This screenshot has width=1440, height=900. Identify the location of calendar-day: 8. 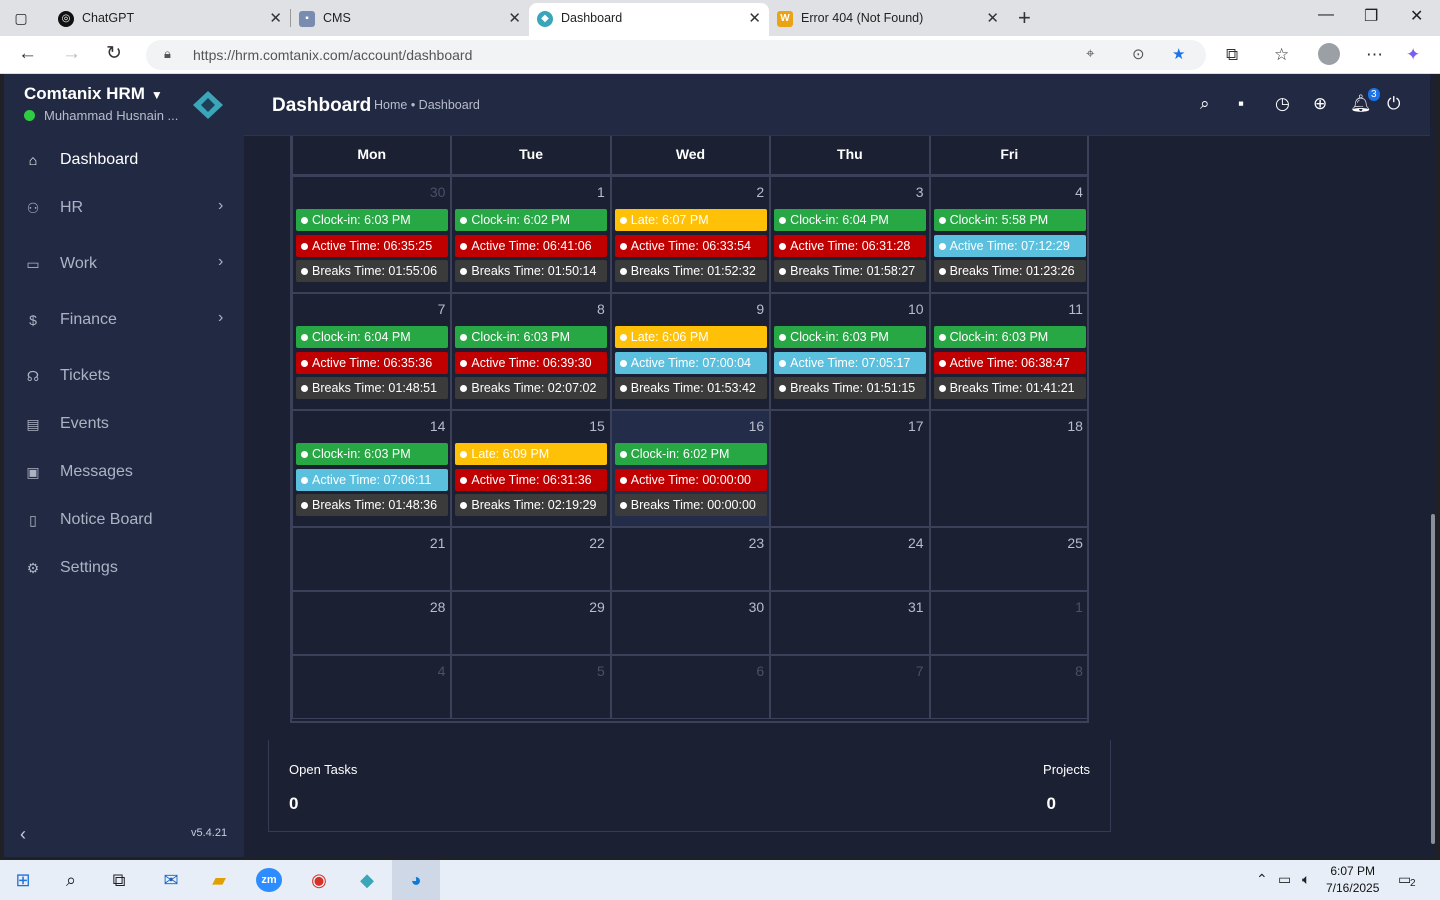
(1009, 687).